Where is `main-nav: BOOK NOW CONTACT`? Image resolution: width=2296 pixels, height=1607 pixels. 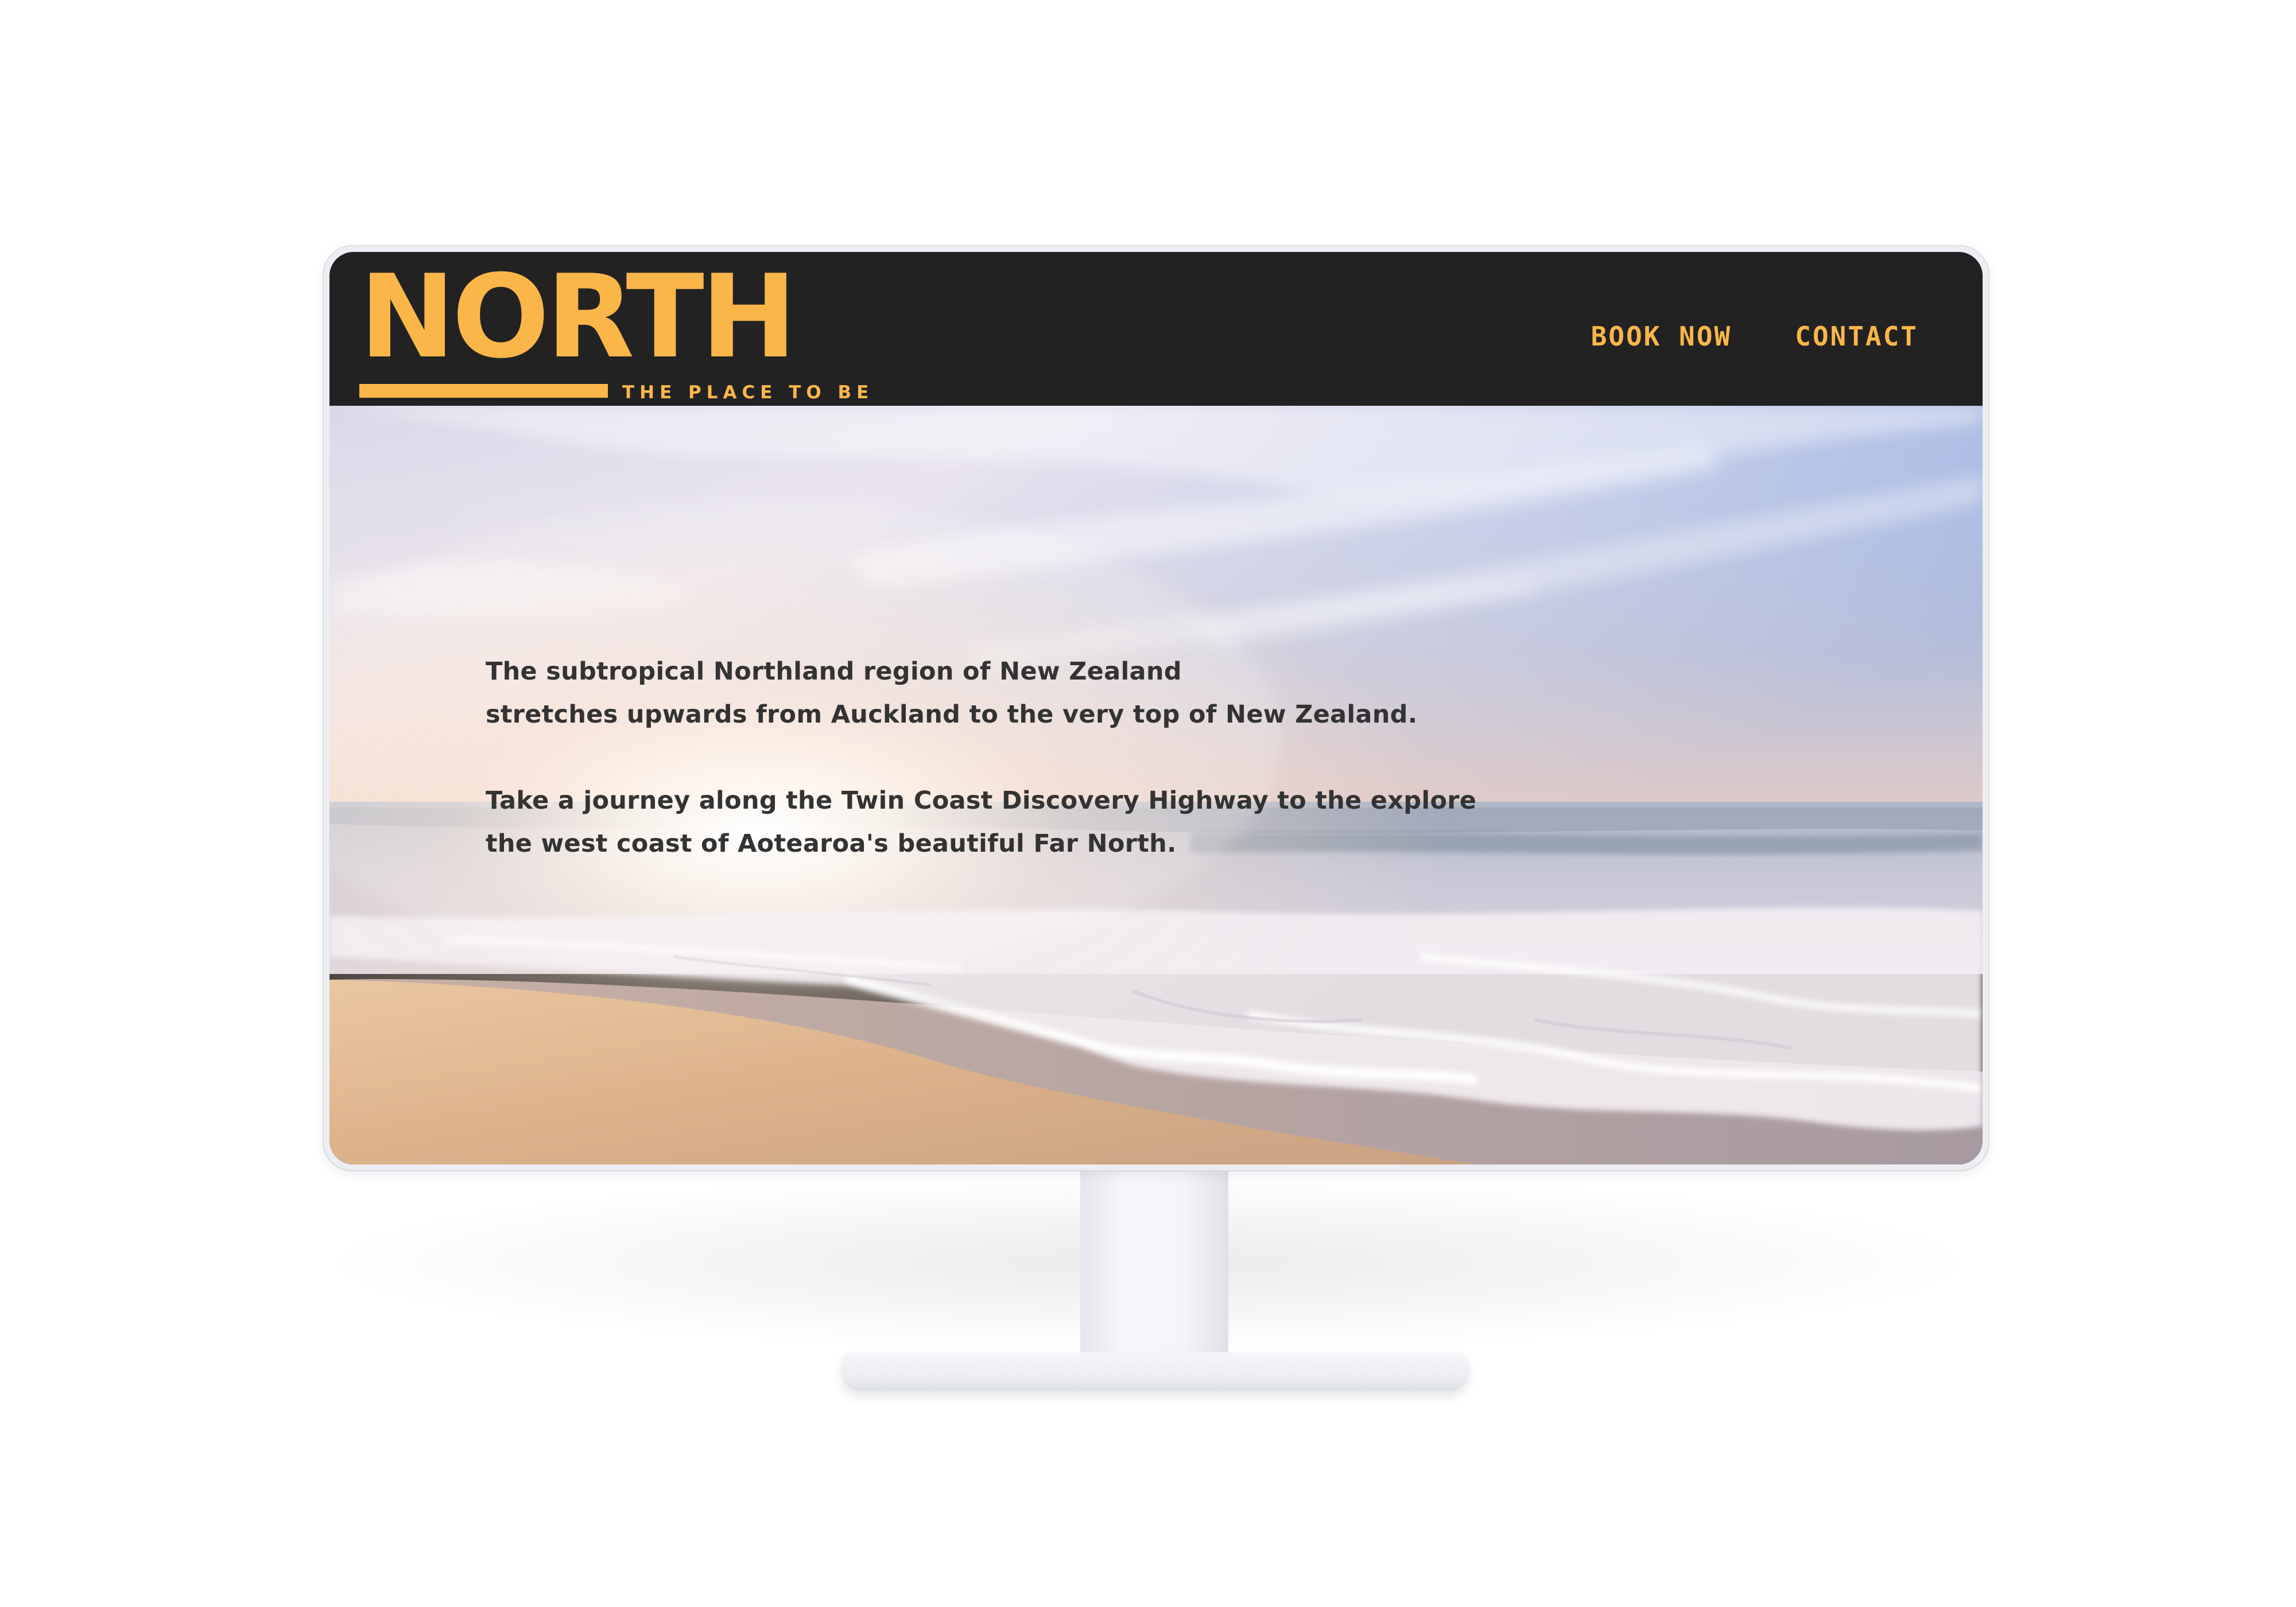
main-nav: BOOK NOW CONTACT is located at coordinates (1754, 336).